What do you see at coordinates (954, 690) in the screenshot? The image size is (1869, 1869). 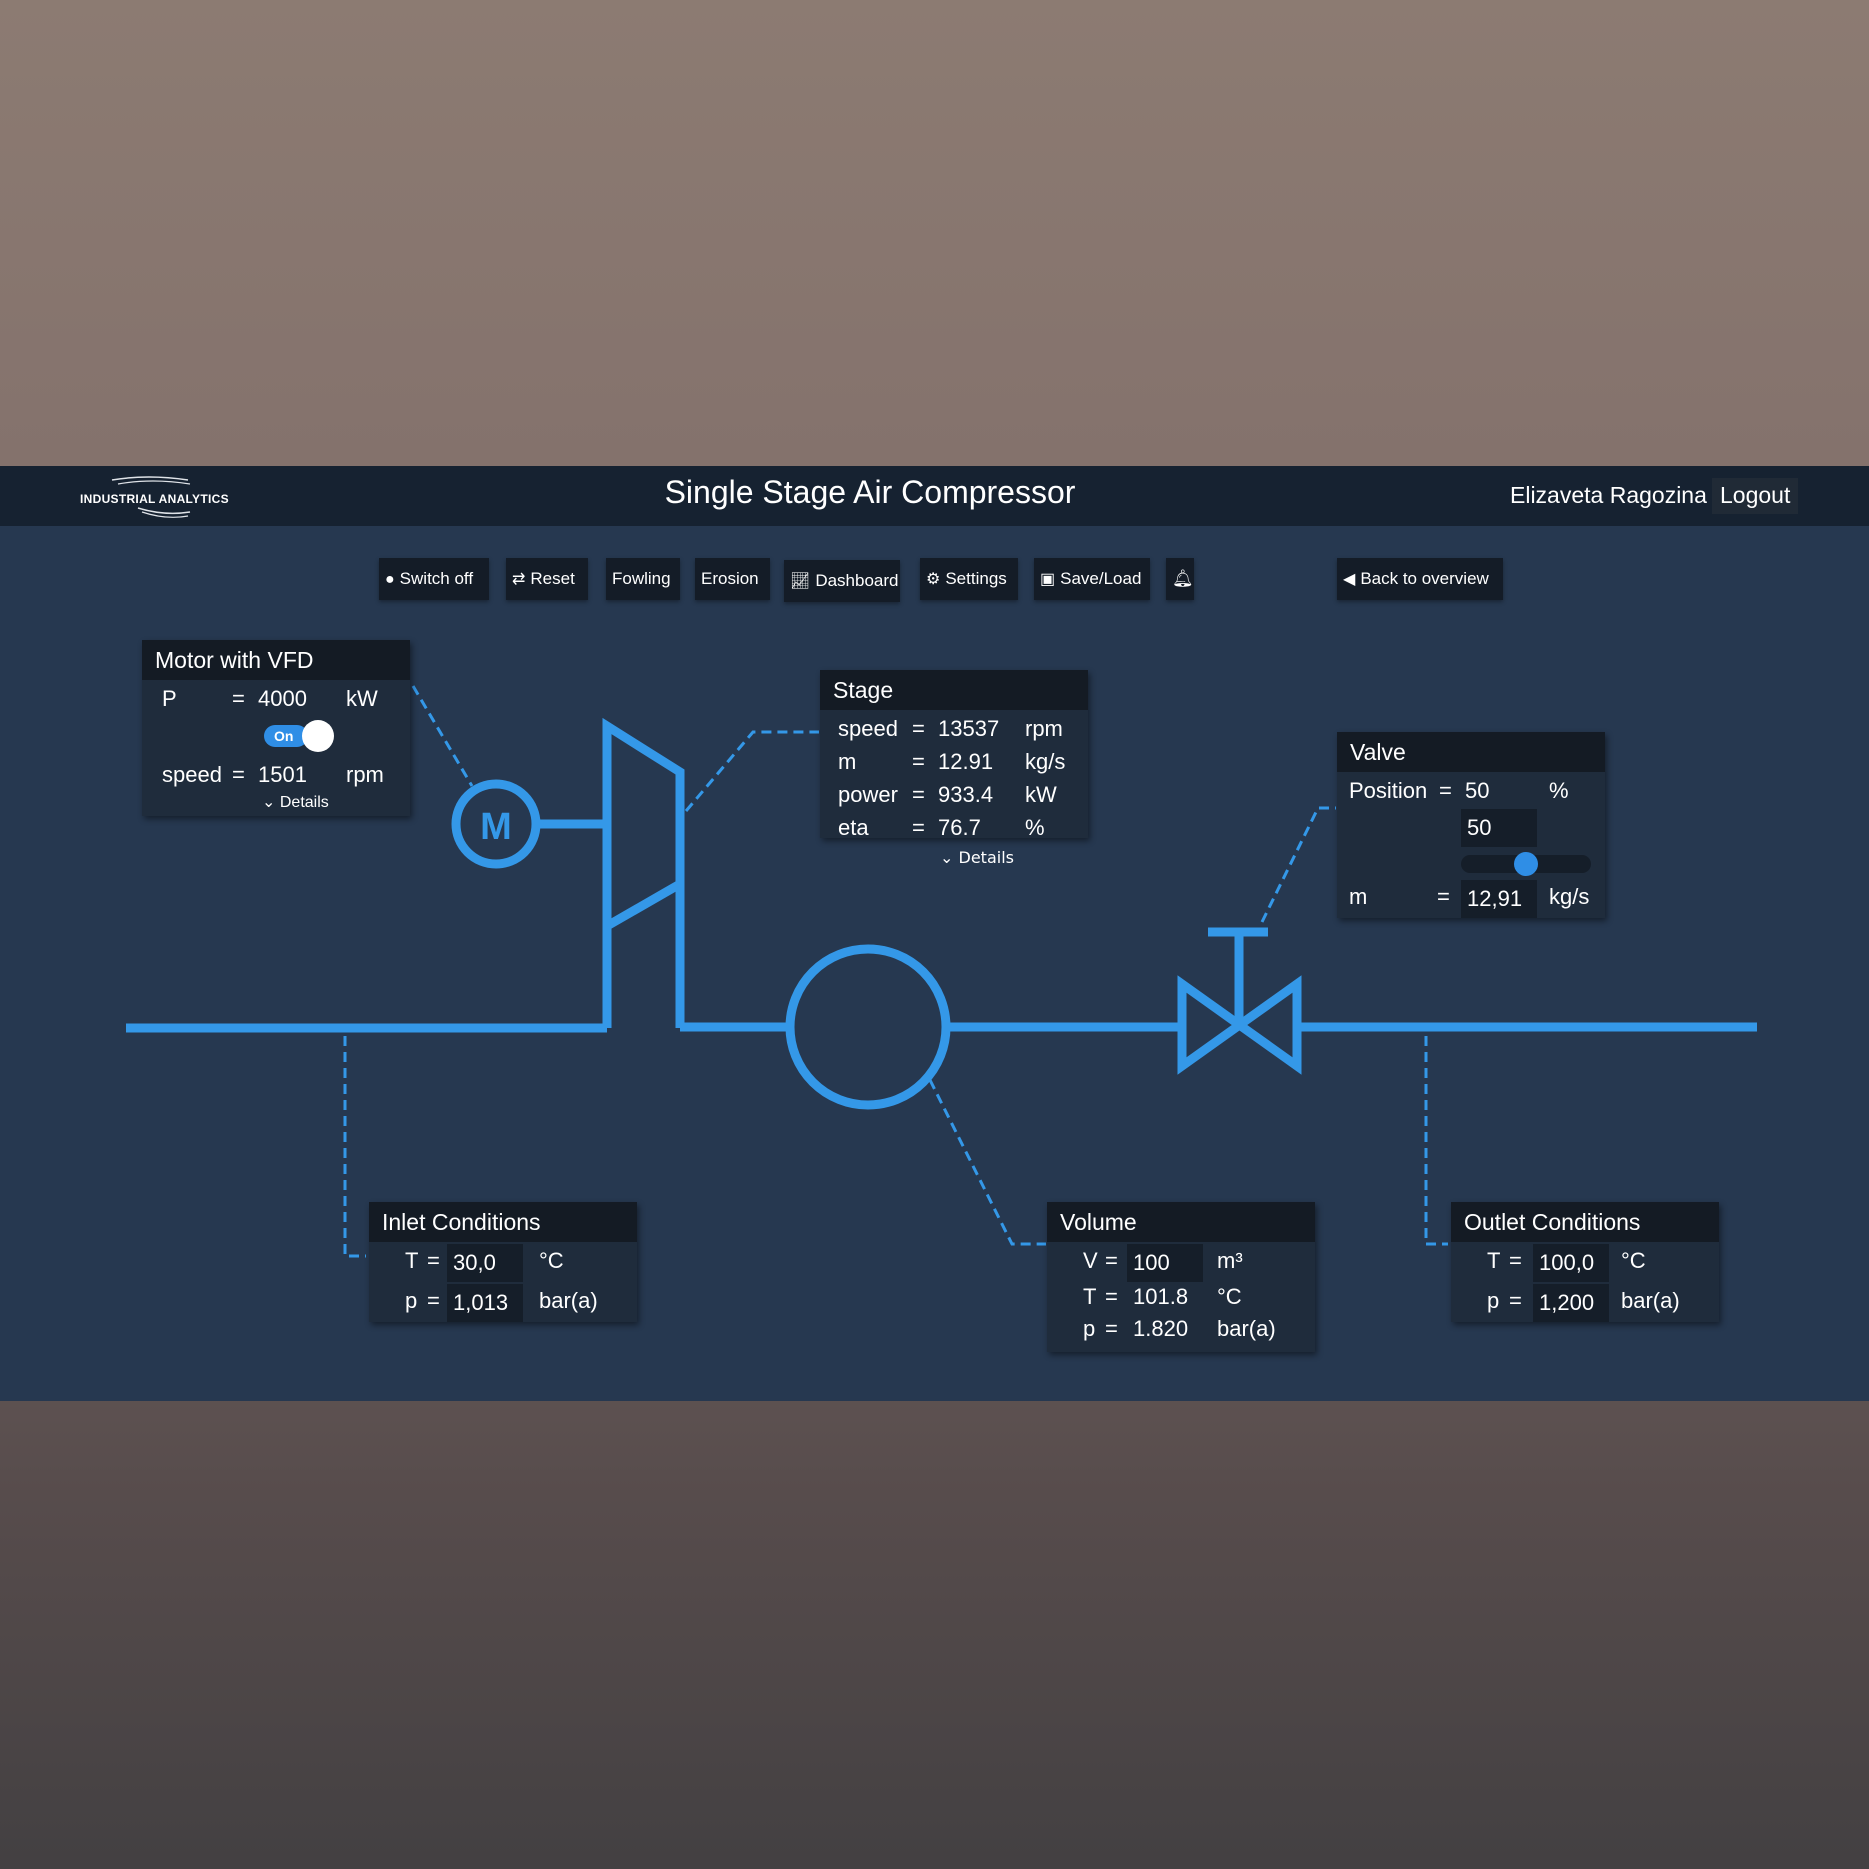 I see `stage-panel-title: Stage` at bounding box center [954, 690].